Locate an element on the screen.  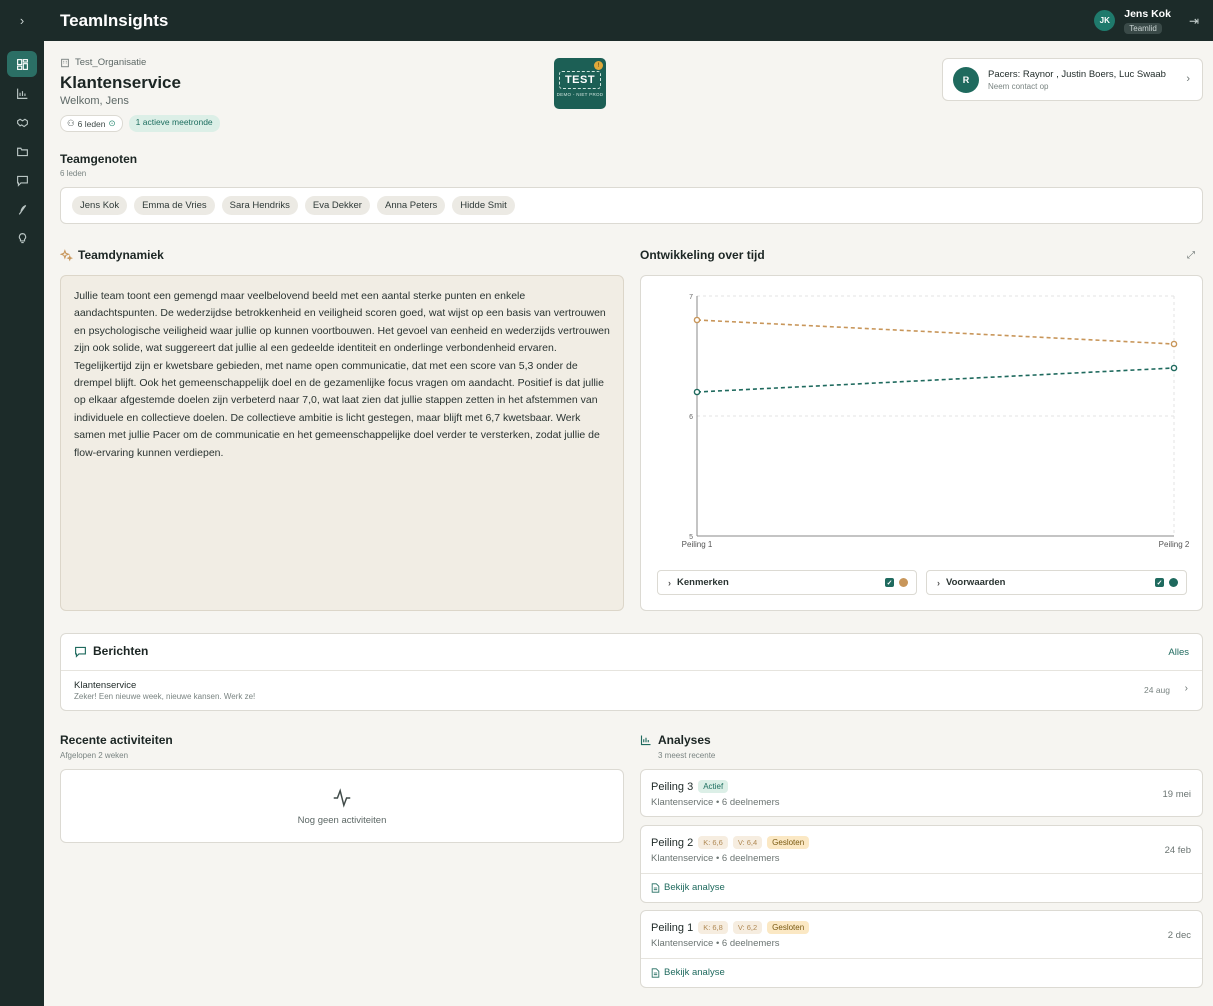
y-tick-label: 7 is located at coordinates (691, 297).